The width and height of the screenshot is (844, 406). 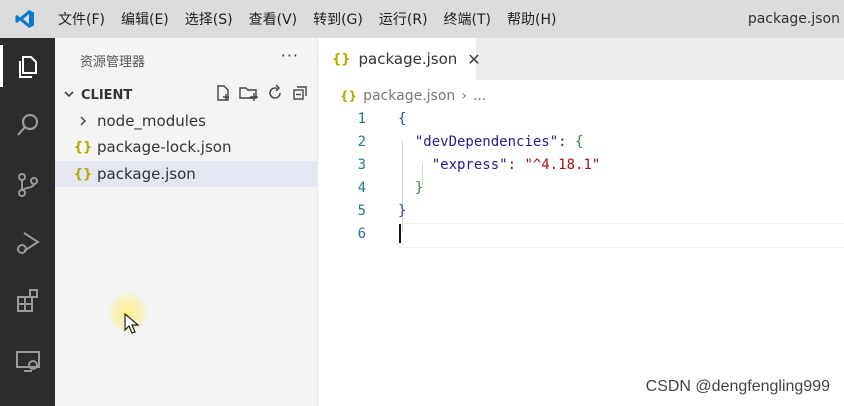 I want to click on line-number: 5, so click(x=361, y=210).